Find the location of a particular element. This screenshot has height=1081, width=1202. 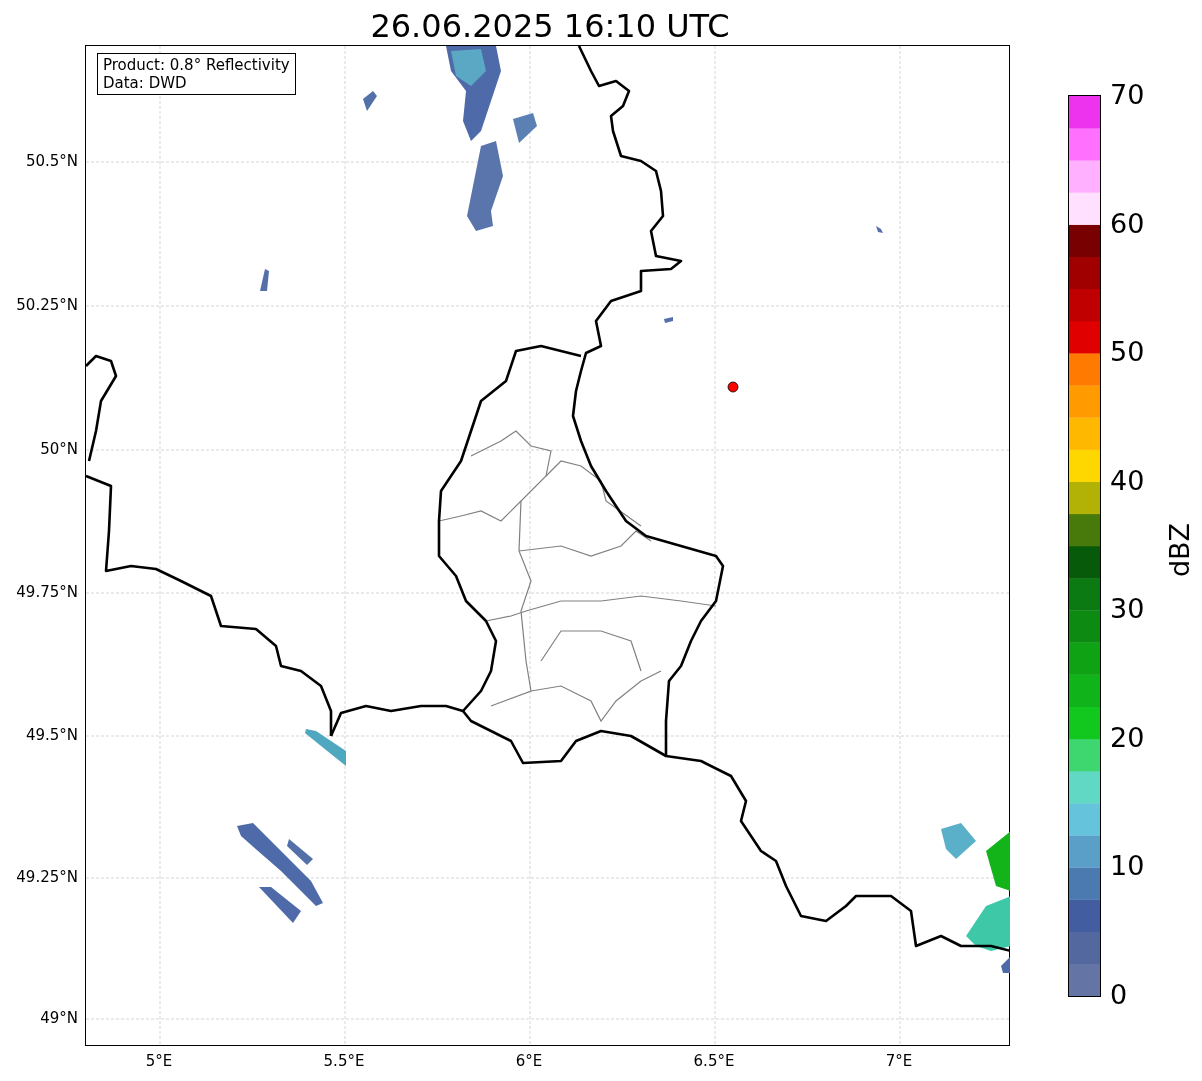

longitude-label: 7°E is located at coordinates (899, 1061).